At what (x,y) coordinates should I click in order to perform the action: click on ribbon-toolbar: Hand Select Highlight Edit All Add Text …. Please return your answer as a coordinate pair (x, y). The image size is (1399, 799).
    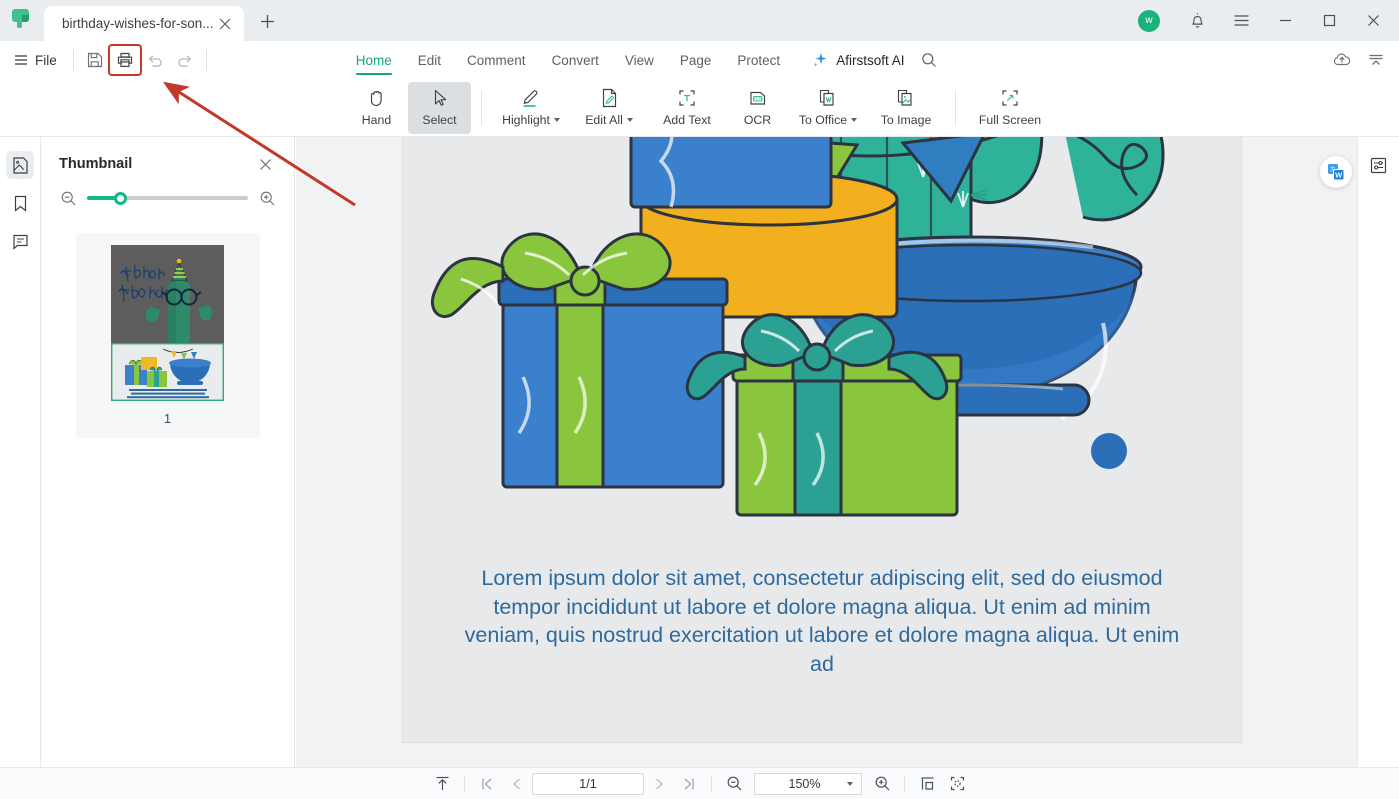
    Looking at the image, I should click on (699, 108).